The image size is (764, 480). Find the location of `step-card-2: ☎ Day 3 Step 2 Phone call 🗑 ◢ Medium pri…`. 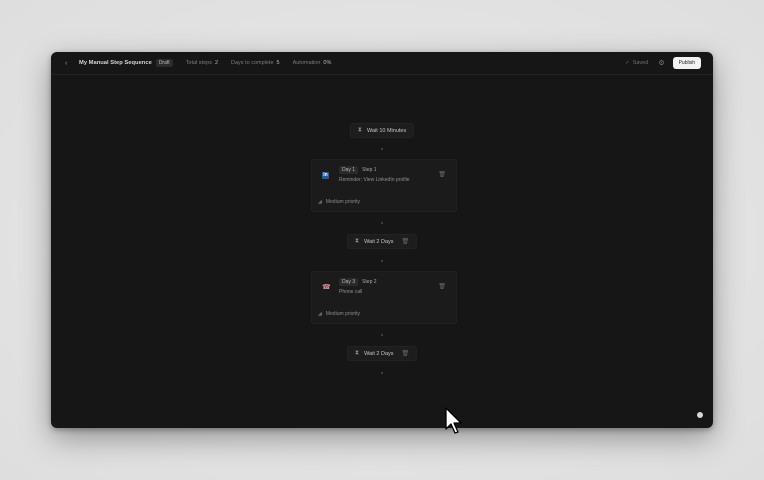

step-card-2: ☎ Day 3 Step 2 Phone call 🗑 ◢ Medium pri… is located at coordinates (384, 297).